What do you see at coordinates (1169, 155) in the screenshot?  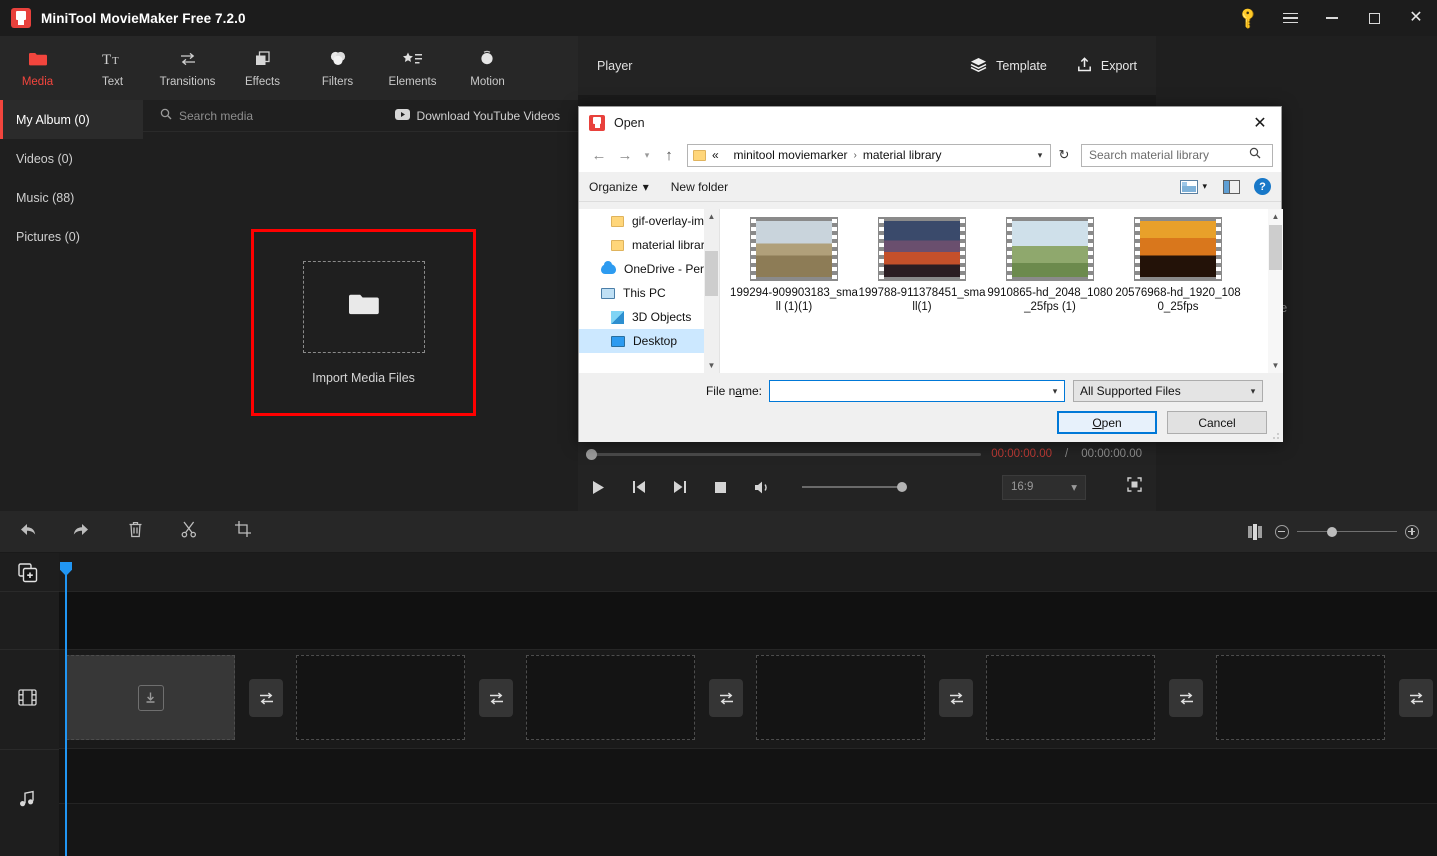 I see `dialog-search-input` at bounding box center [1169, 155].